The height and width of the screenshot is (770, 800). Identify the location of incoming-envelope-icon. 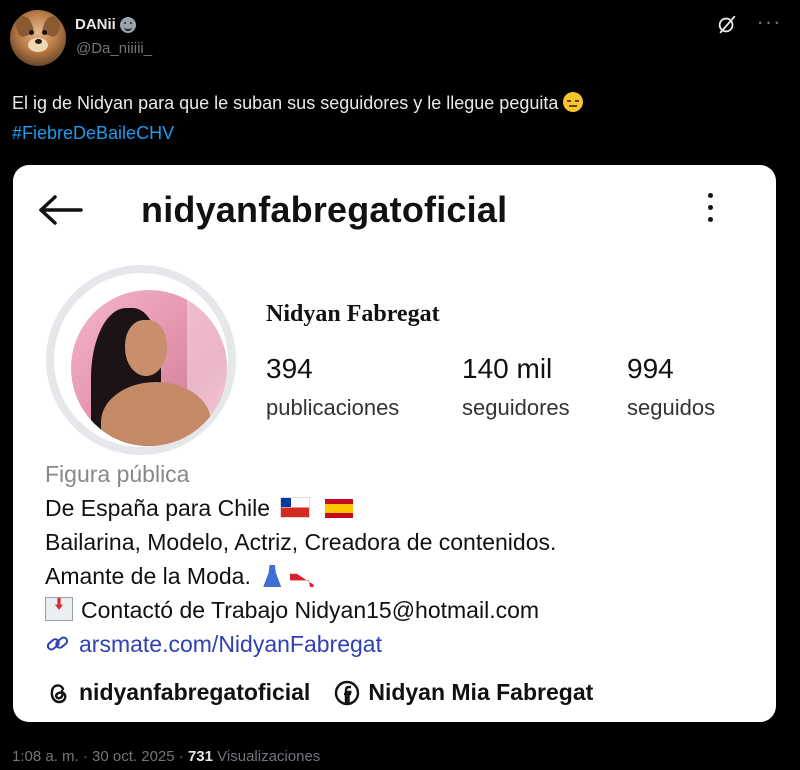
(59, 609).